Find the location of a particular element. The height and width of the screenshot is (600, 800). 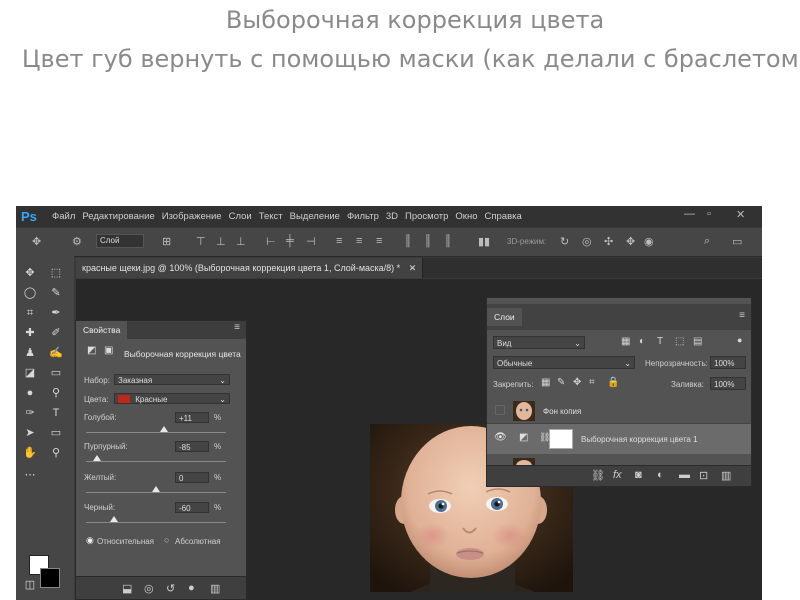

3d-slide-icon: ✥ is located at coordinates (630, 241).